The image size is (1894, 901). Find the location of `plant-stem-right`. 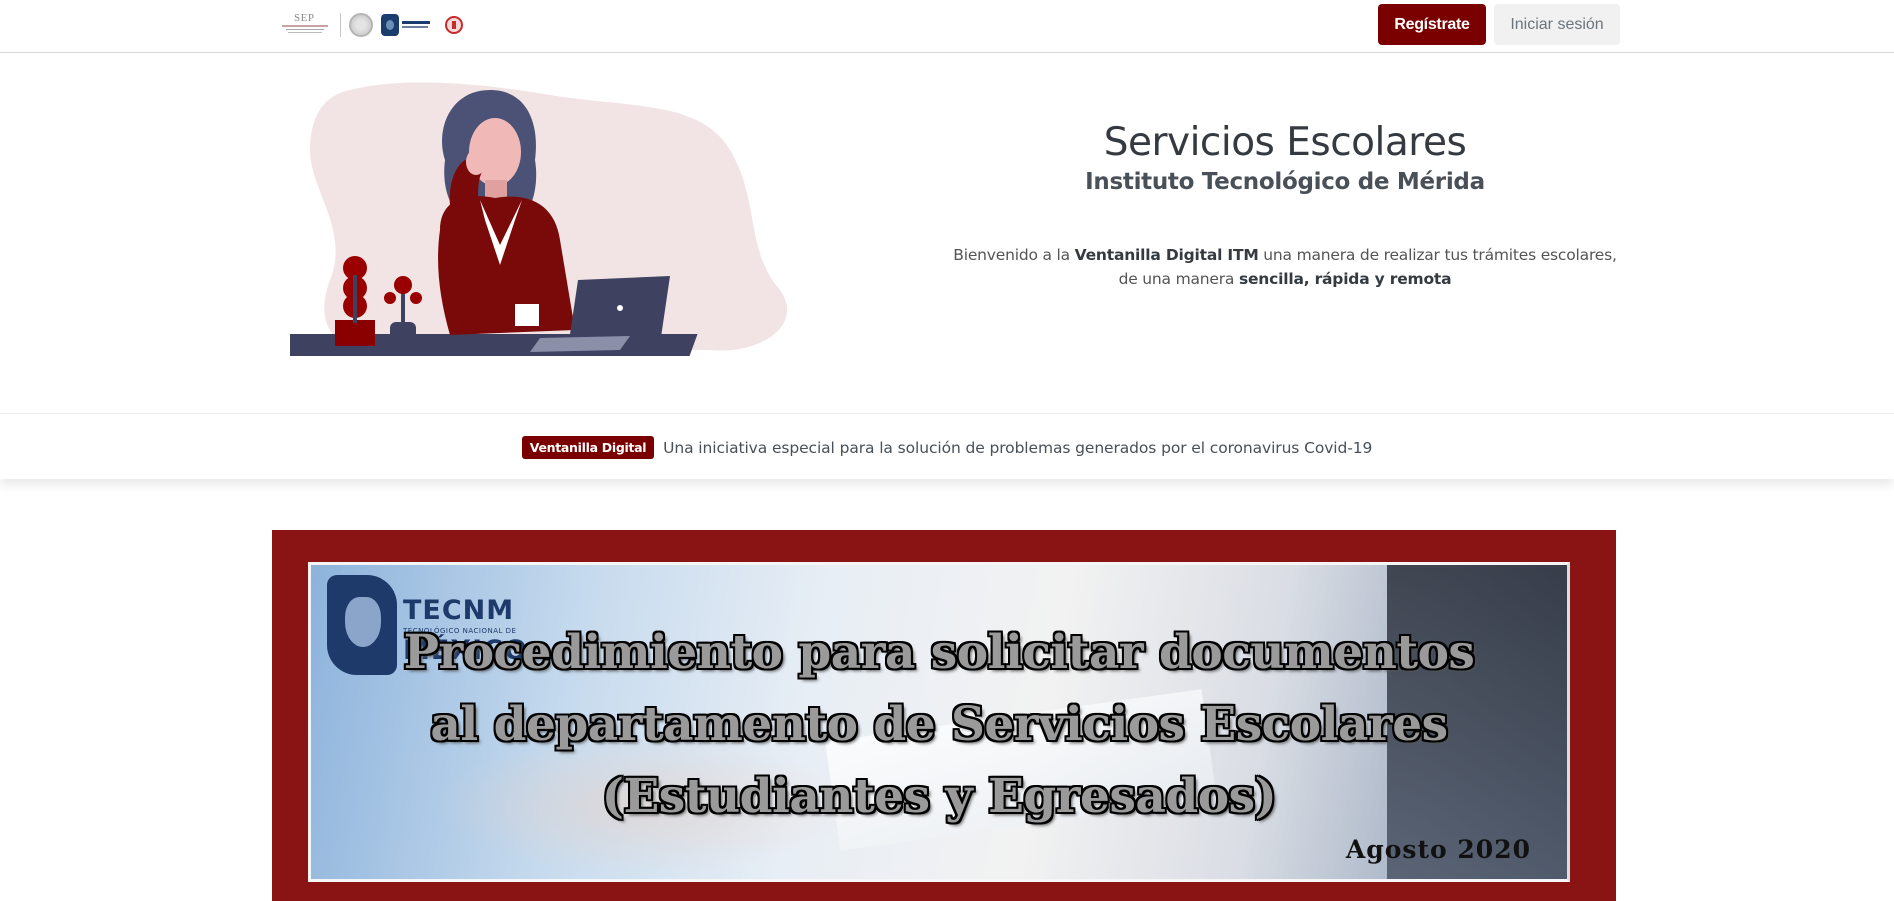

plant-stem-right is located at coordinates (403, 307).